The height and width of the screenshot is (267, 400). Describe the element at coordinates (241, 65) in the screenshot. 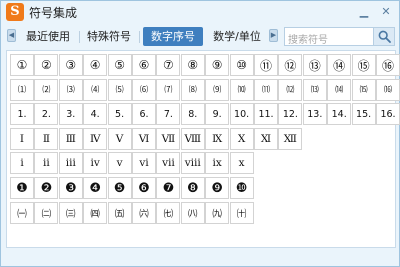

I see `symbol-cell: ⑩` at that location.